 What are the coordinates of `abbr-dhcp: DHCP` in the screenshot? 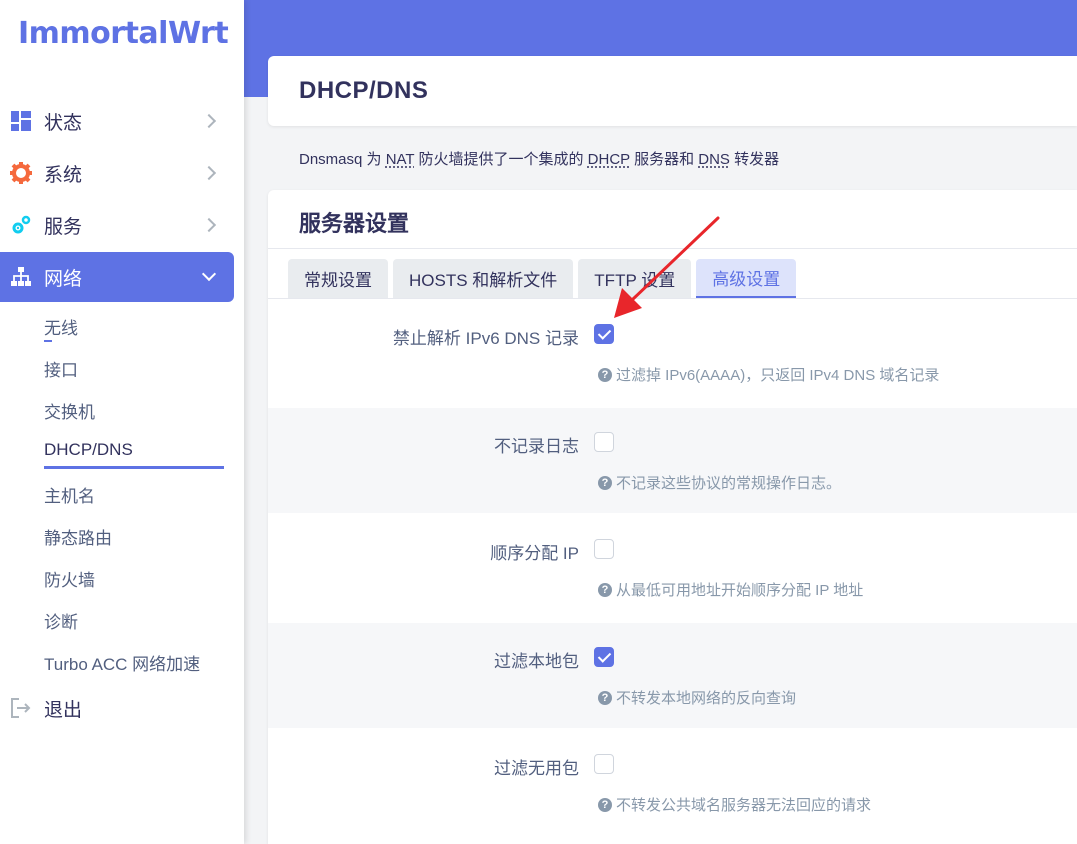 It's located at (608, 159).